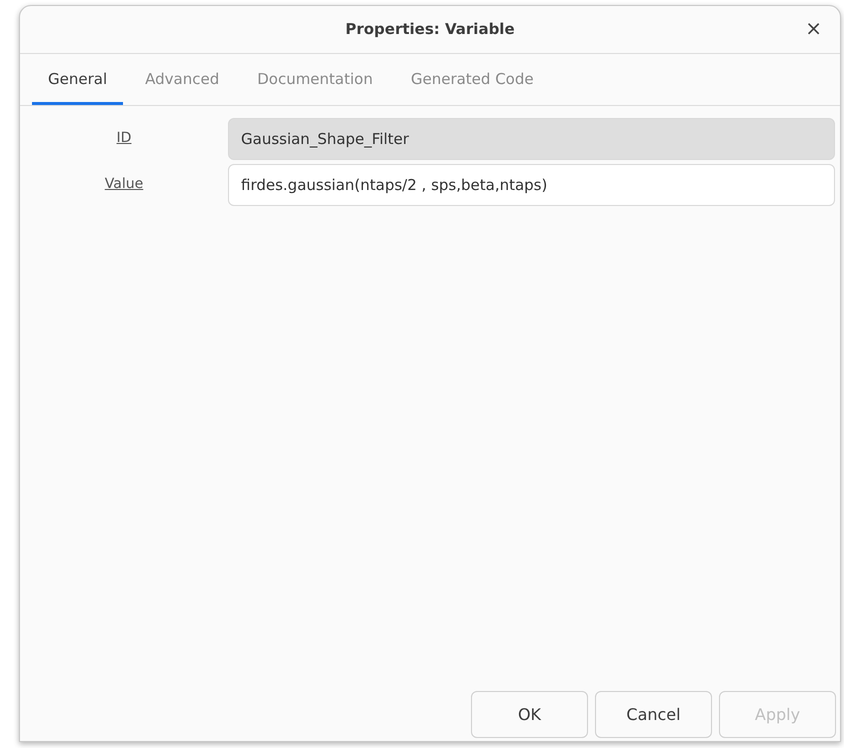 The height and width of the screenshot is (748, 844). What do you see at coordinates (430, 29) in the screenshot?
I see `window-title: Properties: Variable` at bounding box center [430, 29].